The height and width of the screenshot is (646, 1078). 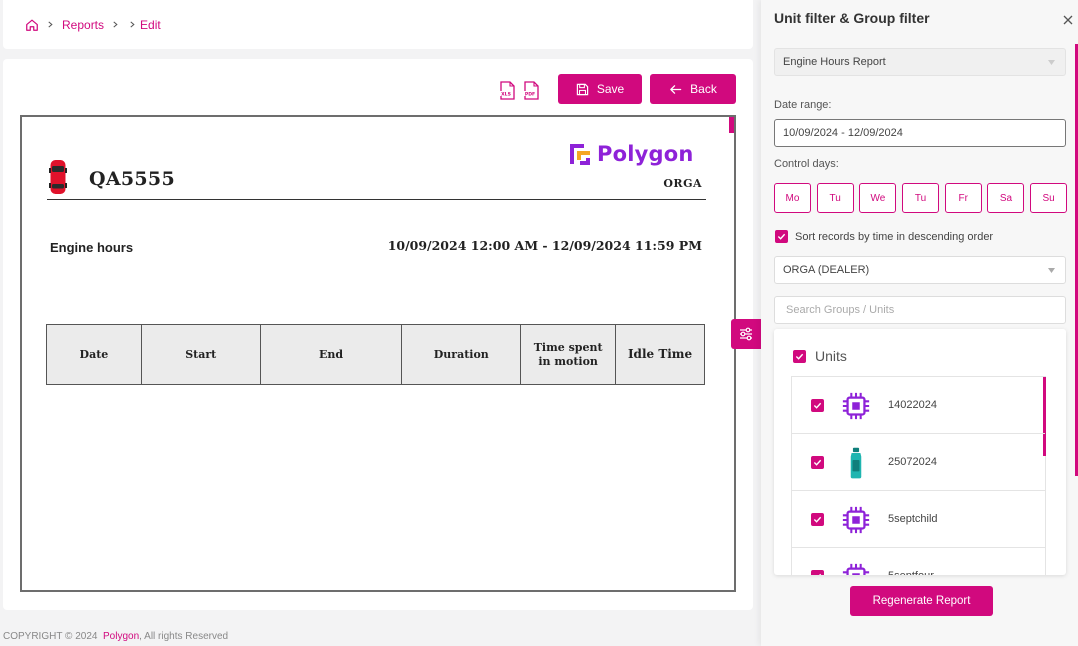 What do you see at coordinates (506, 95) in the screenshot?
I see `svg-text: XLS` at bounding box center [506, 95].